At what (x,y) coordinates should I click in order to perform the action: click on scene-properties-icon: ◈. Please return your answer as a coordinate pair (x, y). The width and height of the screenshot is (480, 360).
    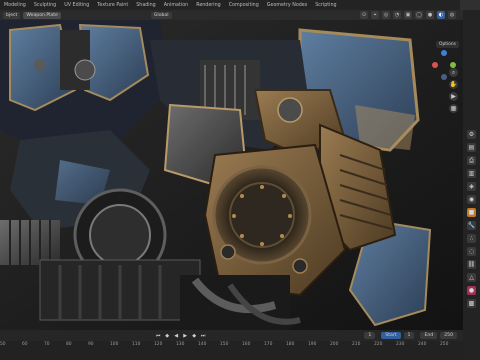
    Looking at the image, I should click on (471, 186).